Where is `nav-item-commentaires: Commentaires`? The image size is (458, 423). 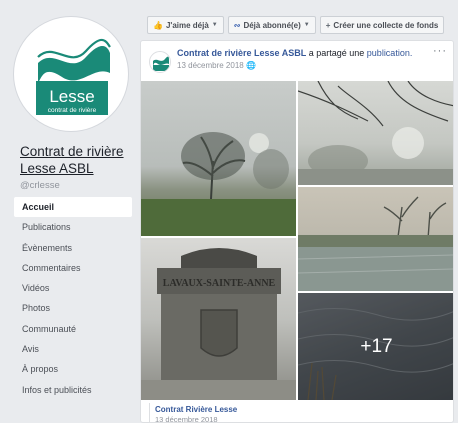
nav-item-commentaires: Commentaires is located at coordinates (73, 268).